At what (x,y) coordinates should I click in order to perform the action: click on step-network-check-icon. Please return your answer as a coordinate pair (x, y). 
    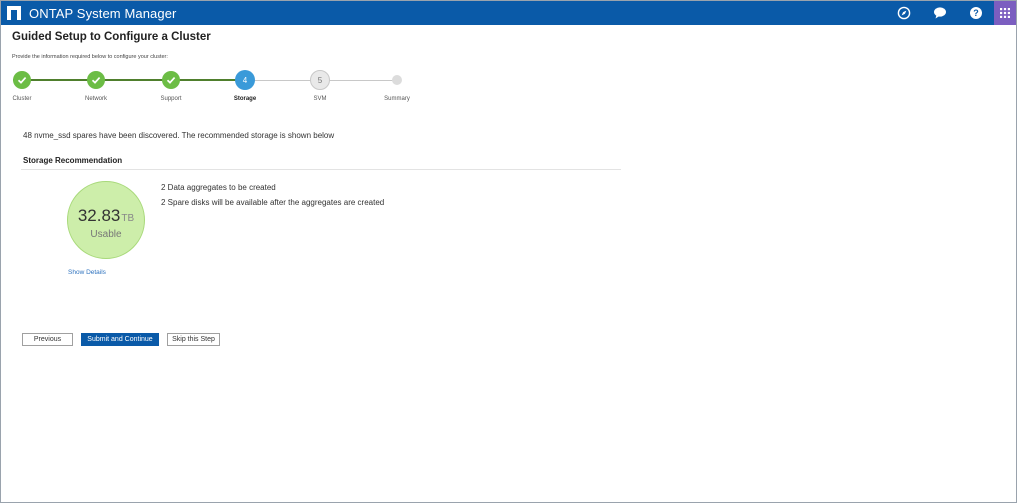
    Looking at the image, I should click on (96, 80).